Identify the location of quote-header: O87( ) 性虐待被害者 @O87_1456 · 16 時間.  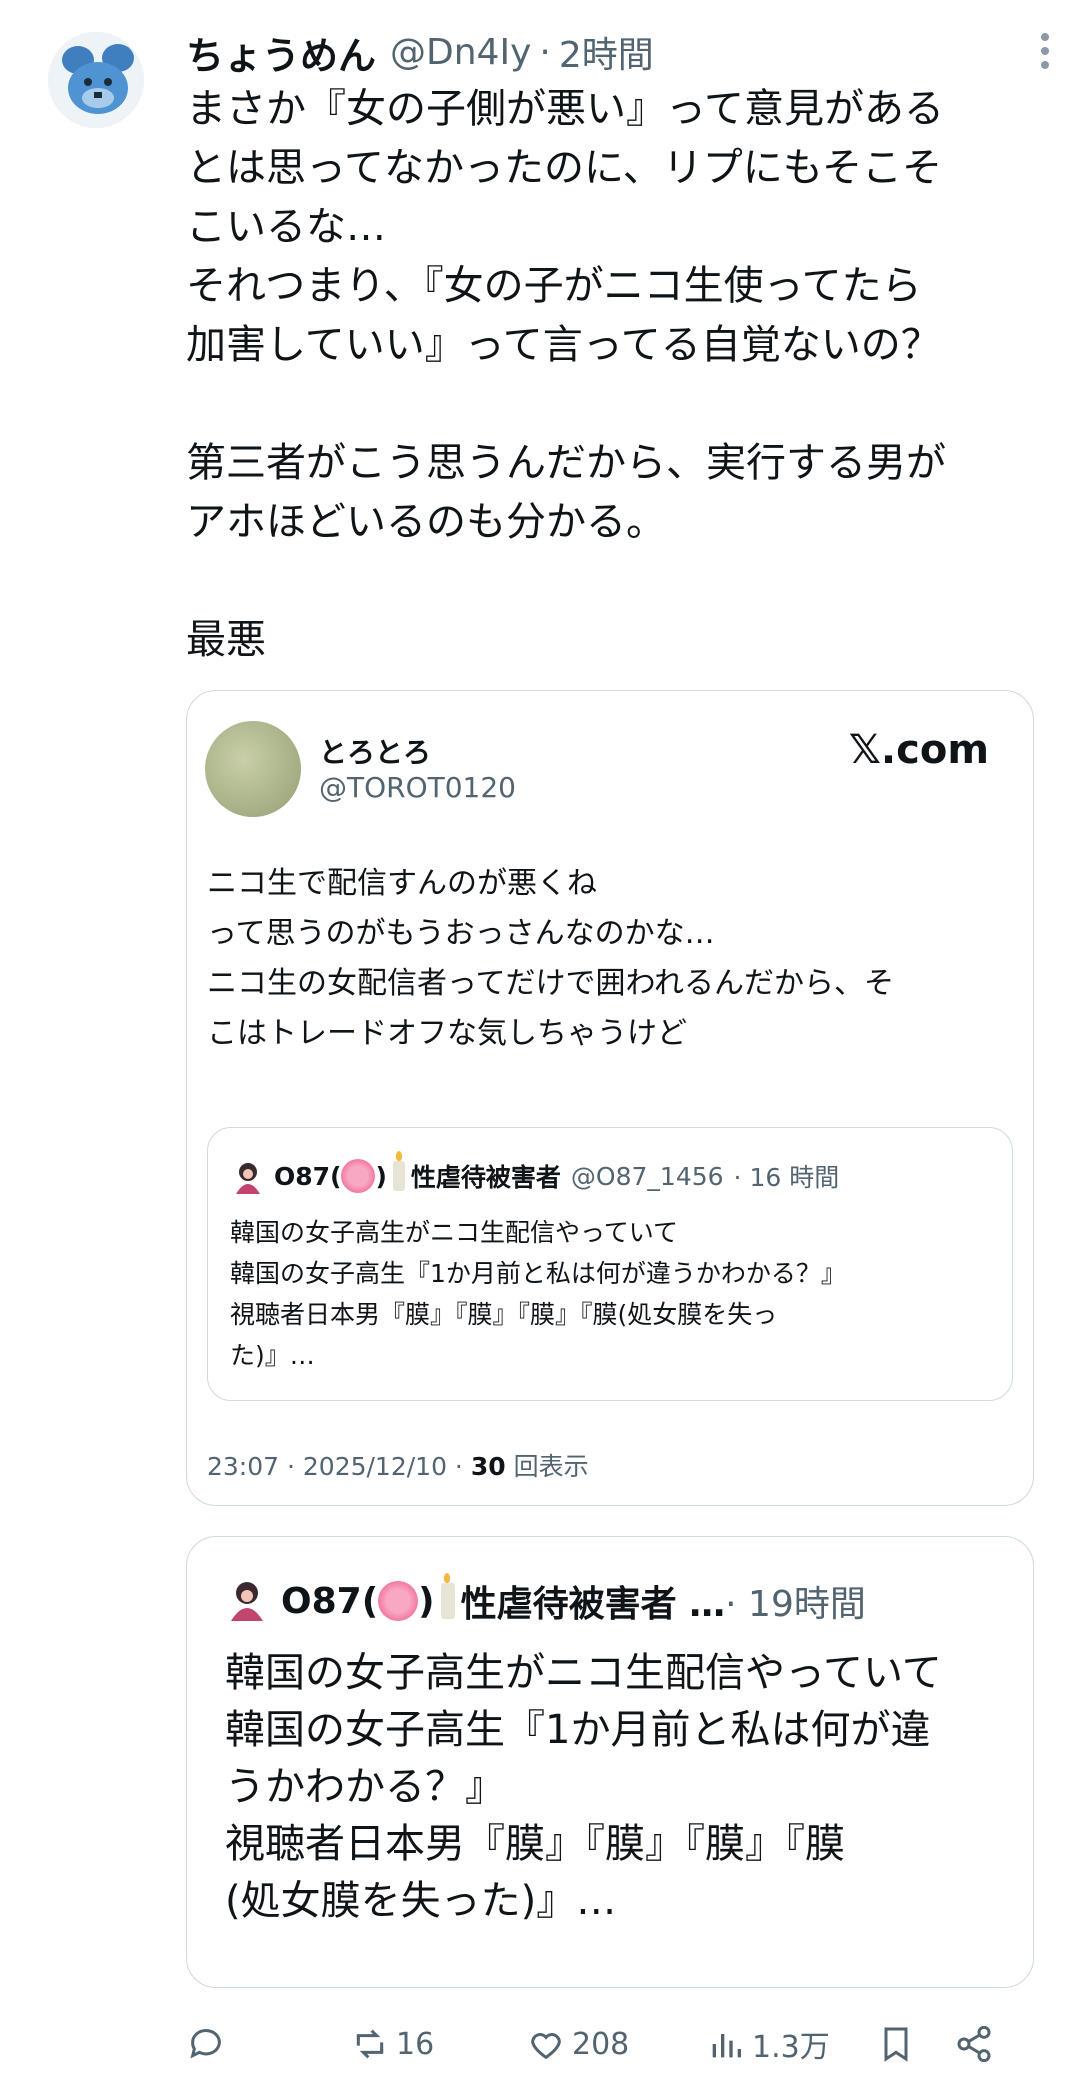
(557, 1172).